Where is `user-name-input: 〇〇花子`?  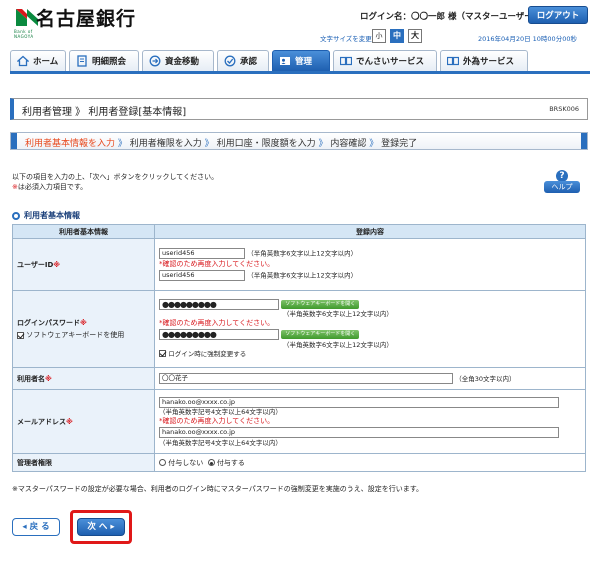
user-name-input: 〇〇花子 is located at coordinates (306, 379).